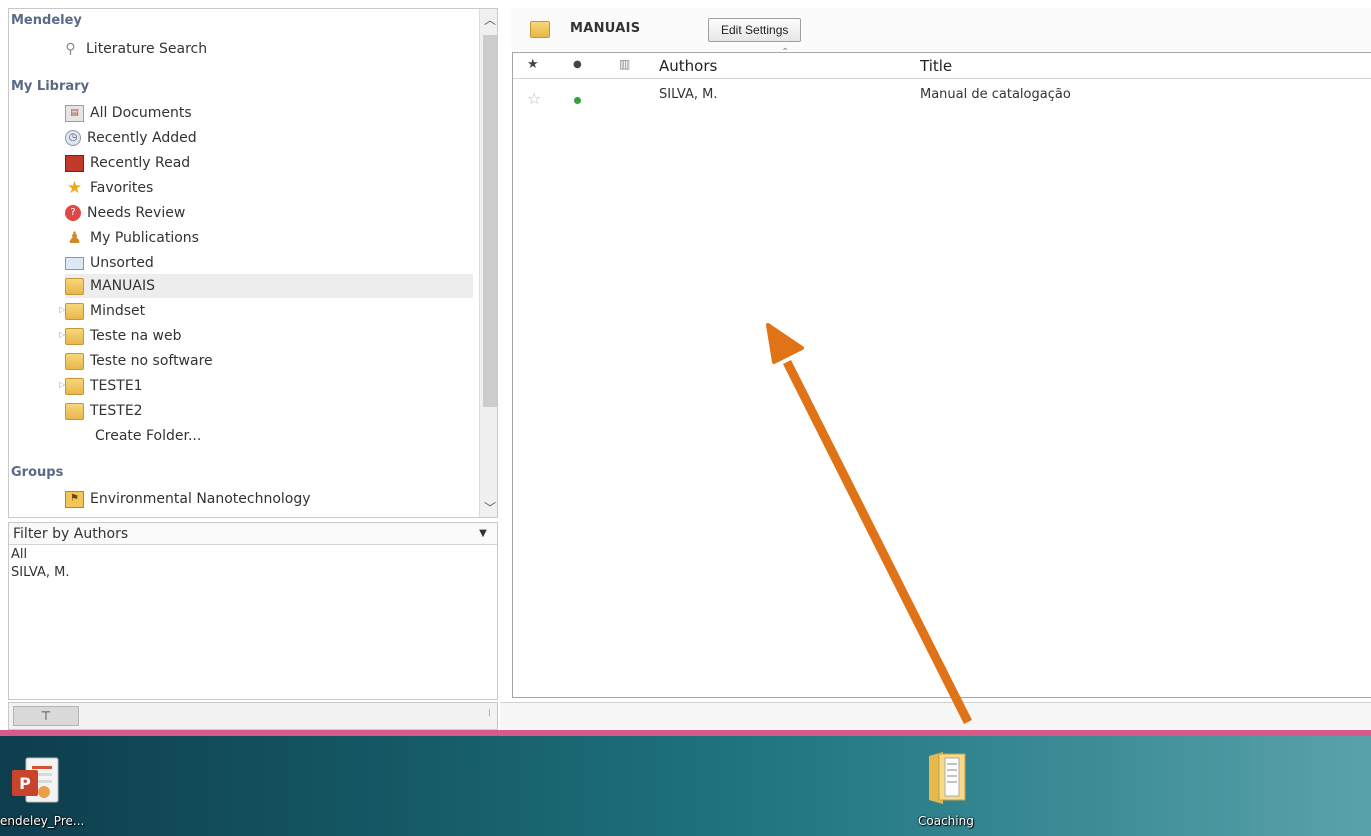 This screenshot has width=1371, height=836. I want to click on sidebar-item-folder-teste2: TESTE2, so click(269, 411).